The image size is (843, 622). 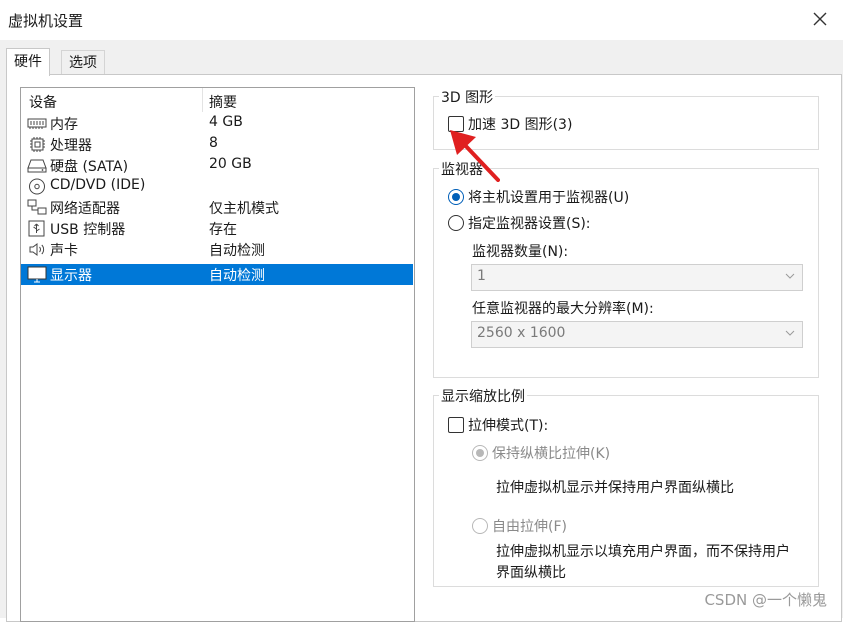 What do you see at coordinates (456, 223) in the screenshot?
I see `specify-monitor-radio` at bounding box center [456, 223].